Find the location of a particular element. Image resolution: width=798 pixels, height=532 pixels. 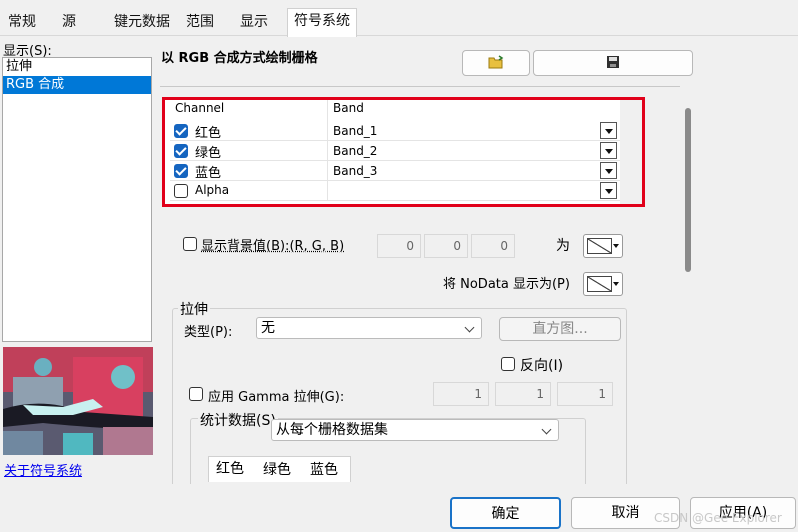

gamma-label: 应用 Gamma 拉伸(G): is located at coordinates (276, 397).